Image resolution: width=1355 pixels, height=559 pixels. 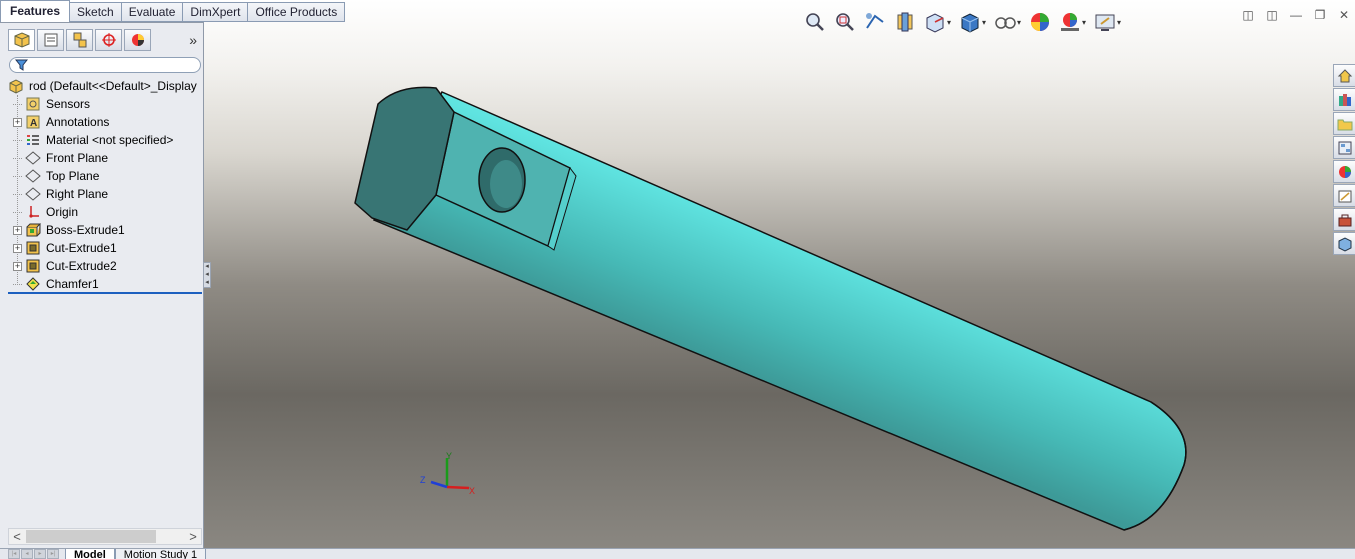 I want to click on feature-manager-icon, so click(x=21, y=40).